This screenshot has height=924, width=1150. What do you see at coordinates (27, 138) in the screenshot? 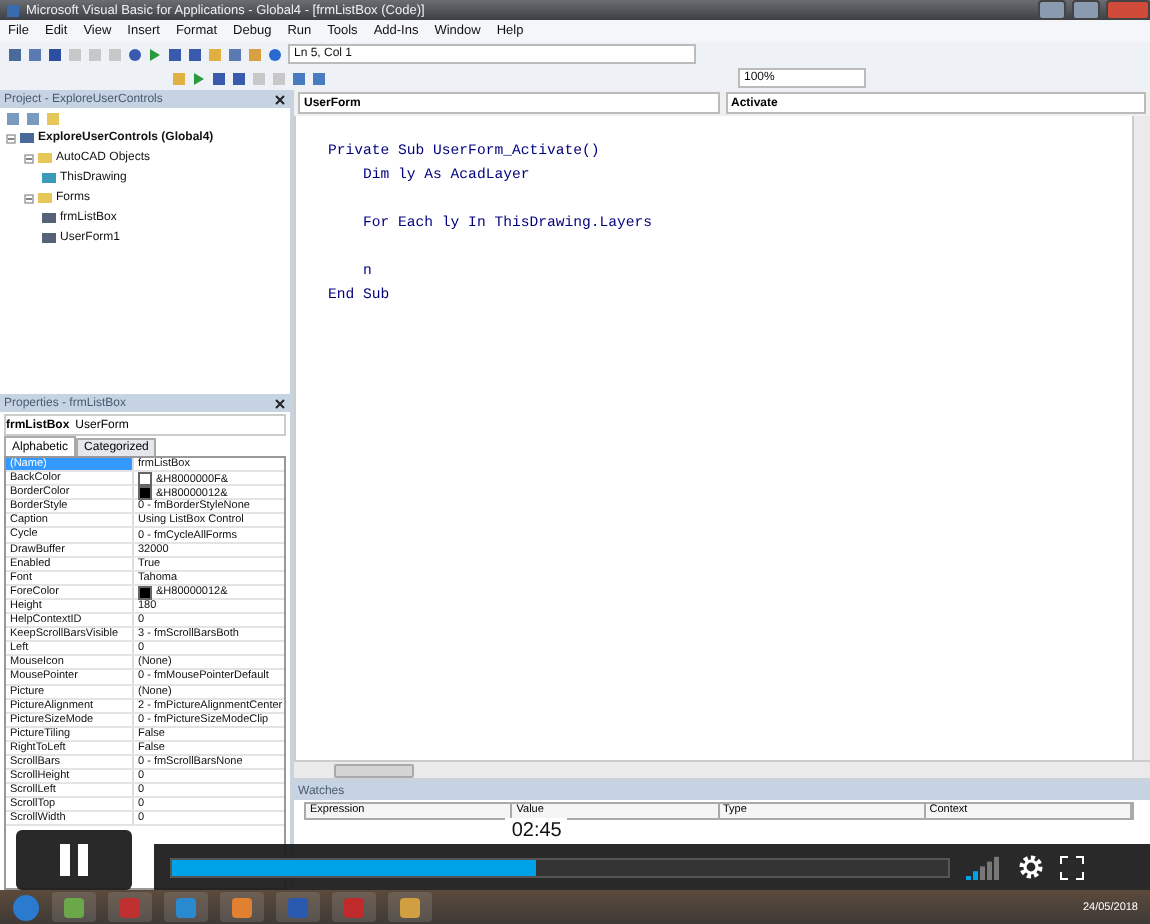
I see `project-icon` at bounding box center [27, 138].